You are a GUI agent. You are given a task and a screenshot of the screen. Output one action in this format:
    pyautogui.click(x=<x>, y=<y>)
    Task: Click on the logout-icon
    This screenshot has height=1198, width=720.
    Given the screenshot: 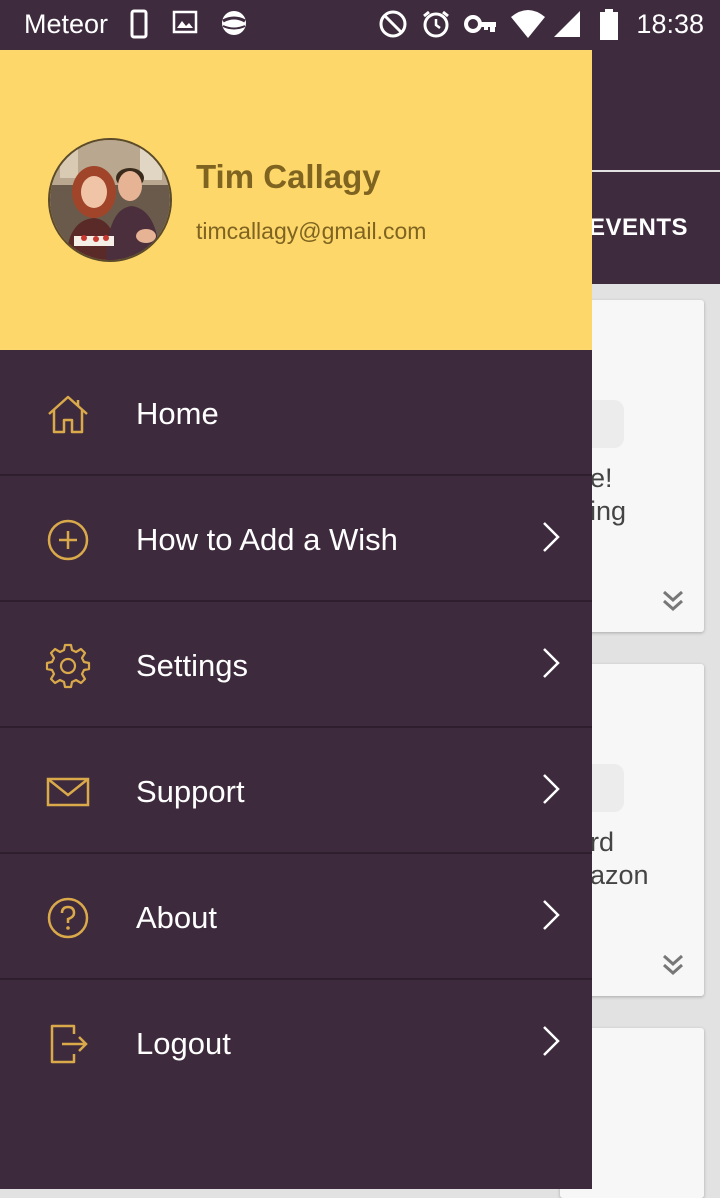 What is the action you would take?
    pyautogui.click(x=69, y=1044)
    